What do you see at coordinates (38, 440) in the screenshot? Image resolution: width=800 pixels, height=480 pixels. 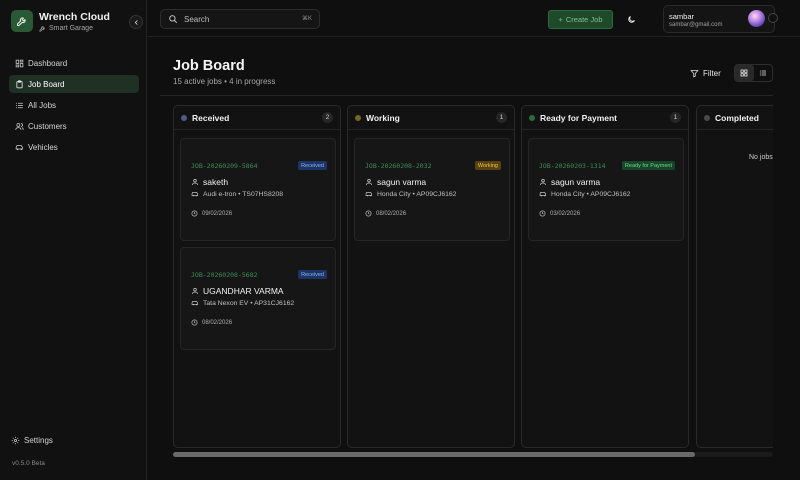 I see `settings-label: Settings` at bounding box center [38, 440].